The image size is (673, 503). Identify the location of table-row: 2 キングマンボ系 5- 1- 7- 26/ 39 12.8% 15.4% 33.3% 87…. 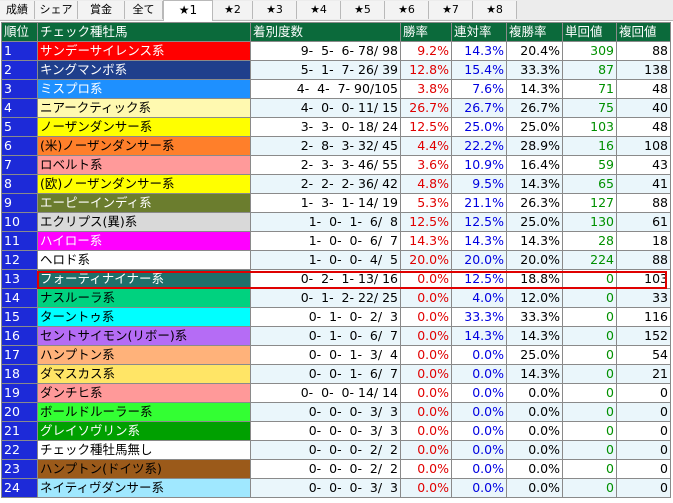
(336, 70).